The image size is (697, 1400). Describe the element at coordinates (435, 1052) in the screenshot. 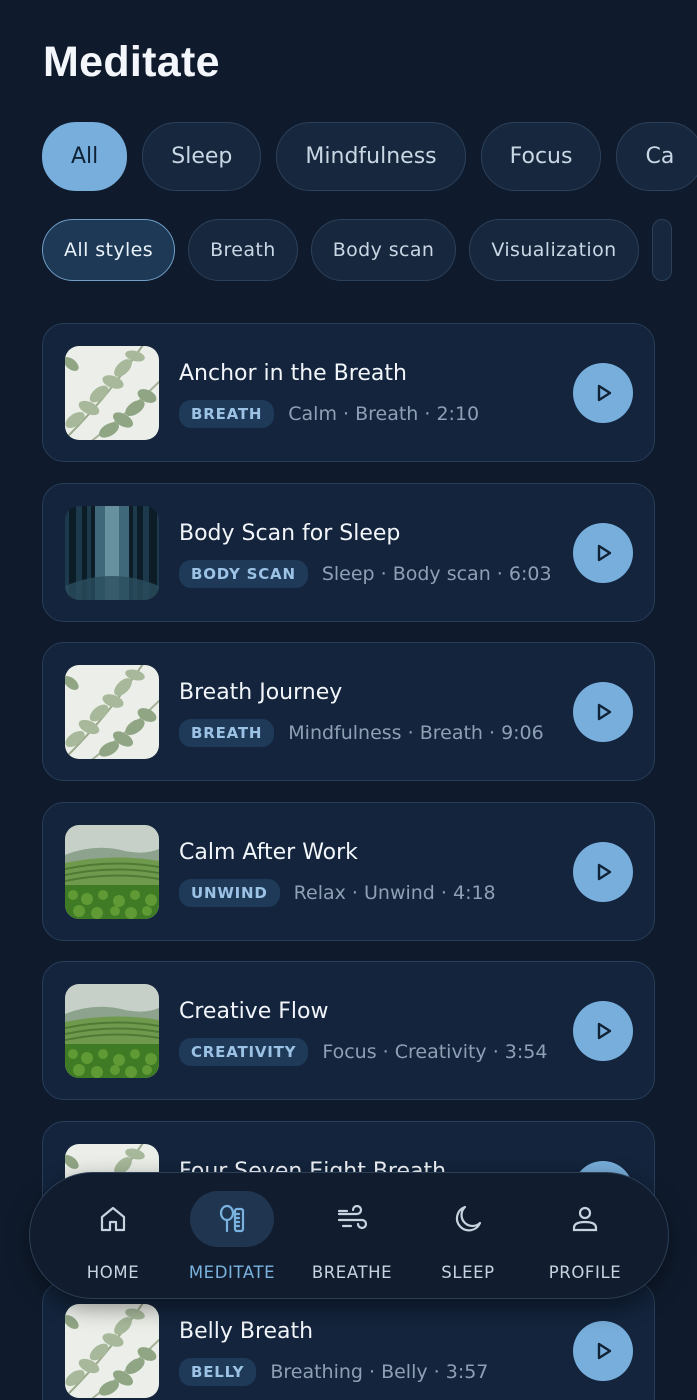

I see `session-meta: Focus · Creativity · 3:54` at that location.